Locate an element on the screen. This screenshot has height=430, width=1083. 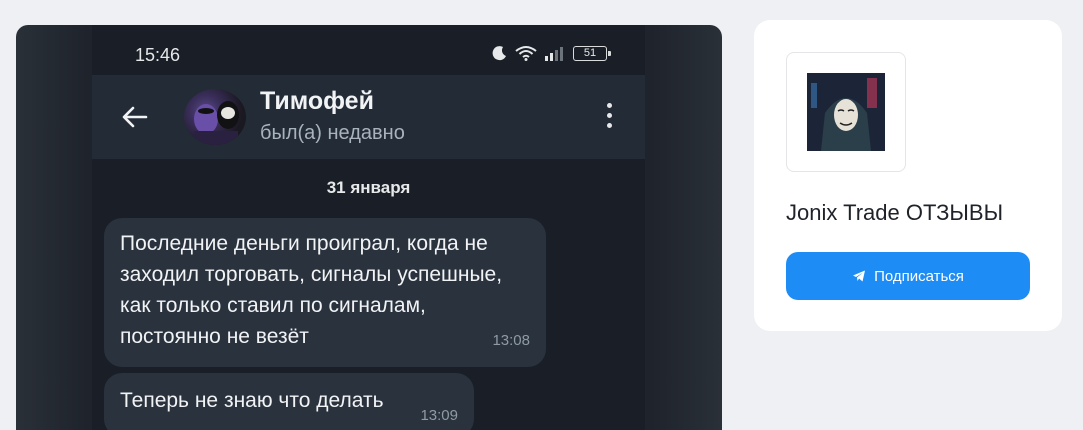
status-icons: 51 is located at coordinates (551, 53).